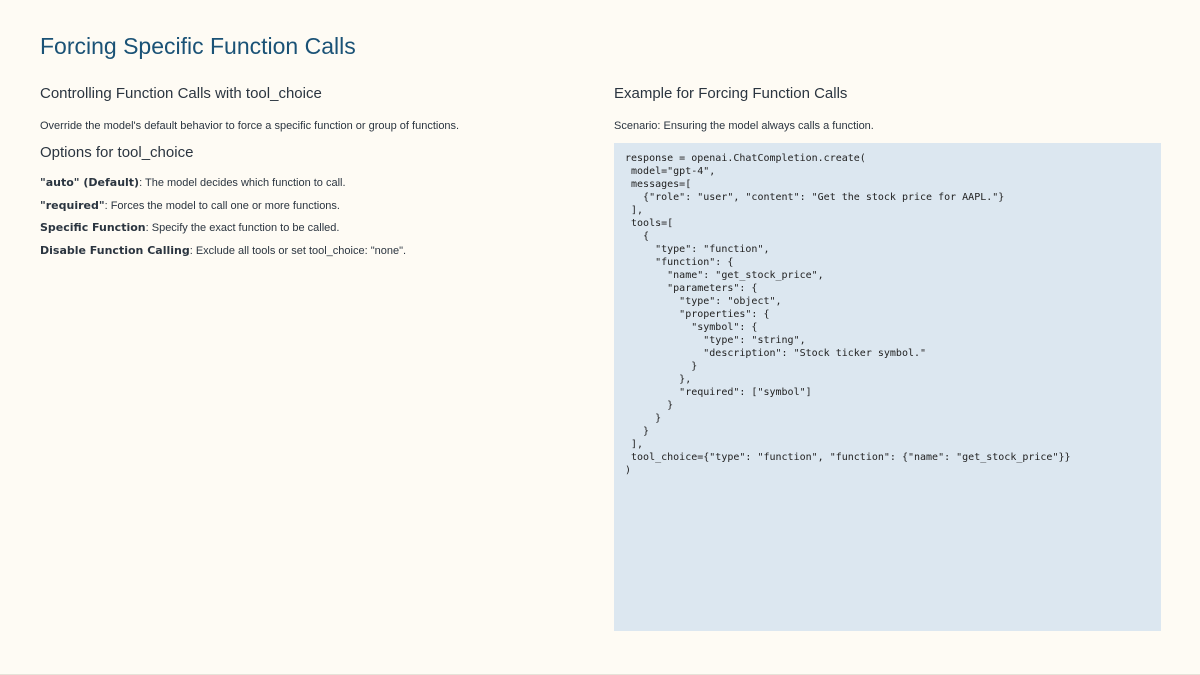  What do you see at coordinates (93, 227) in the screenshot?
I see `option-term: Specific Function` at bounding box center [93, 227].